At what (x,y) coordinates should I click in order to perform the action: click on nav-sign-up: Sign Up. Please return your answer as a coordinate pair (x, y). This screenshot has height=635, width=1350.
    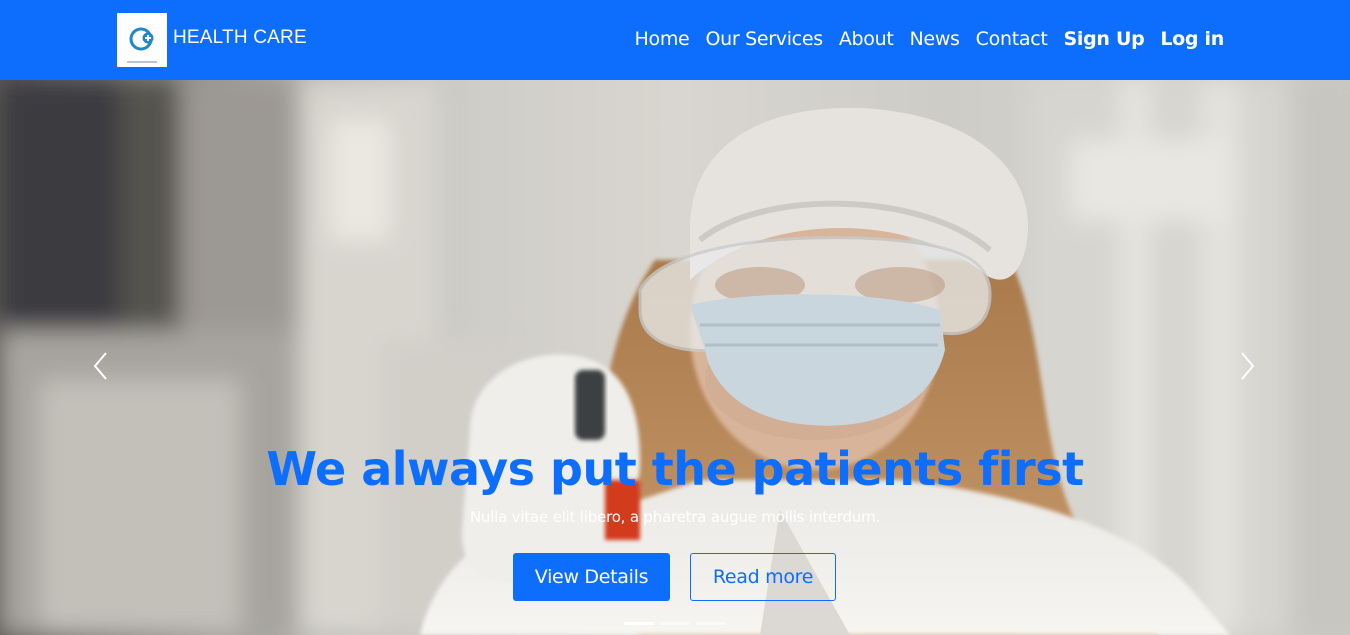
    Looking at the image, I should click on (1104, 39).